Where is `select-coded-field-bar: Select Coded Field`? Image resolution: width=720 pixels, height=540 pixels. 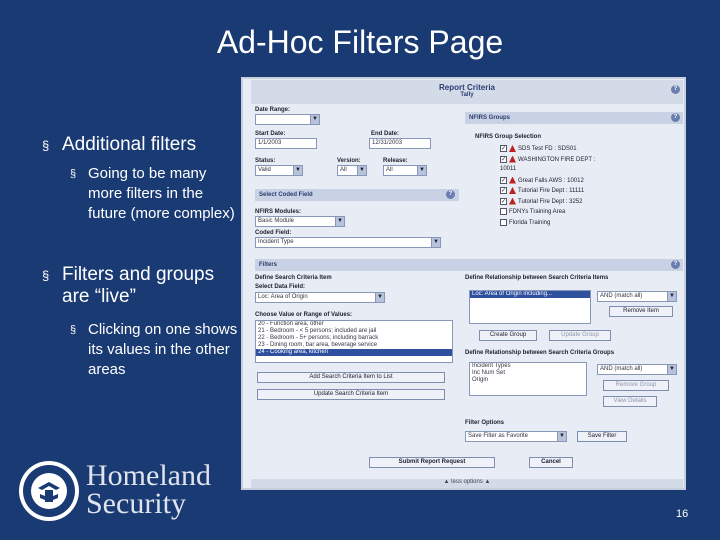 select-coded-field-bar: Select Coded Field is located at coordinates (357, 195).